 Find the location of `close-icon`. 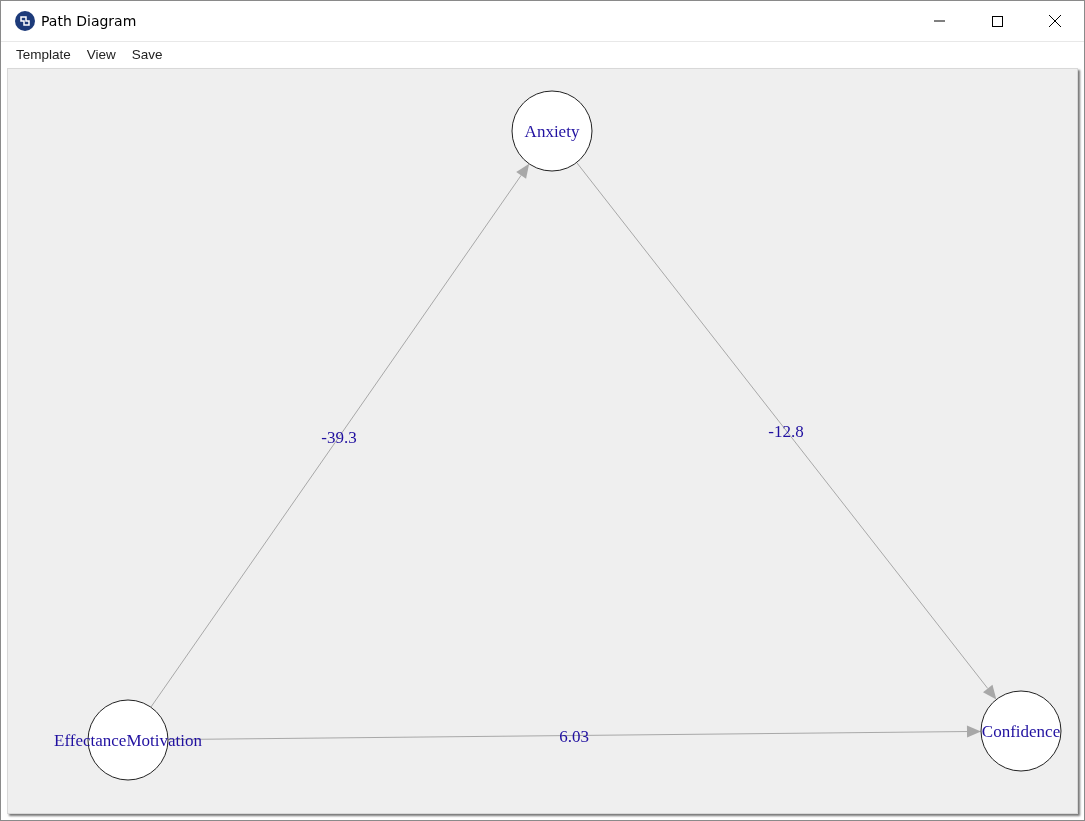

close-icon is located at coordinates (1055, 21).